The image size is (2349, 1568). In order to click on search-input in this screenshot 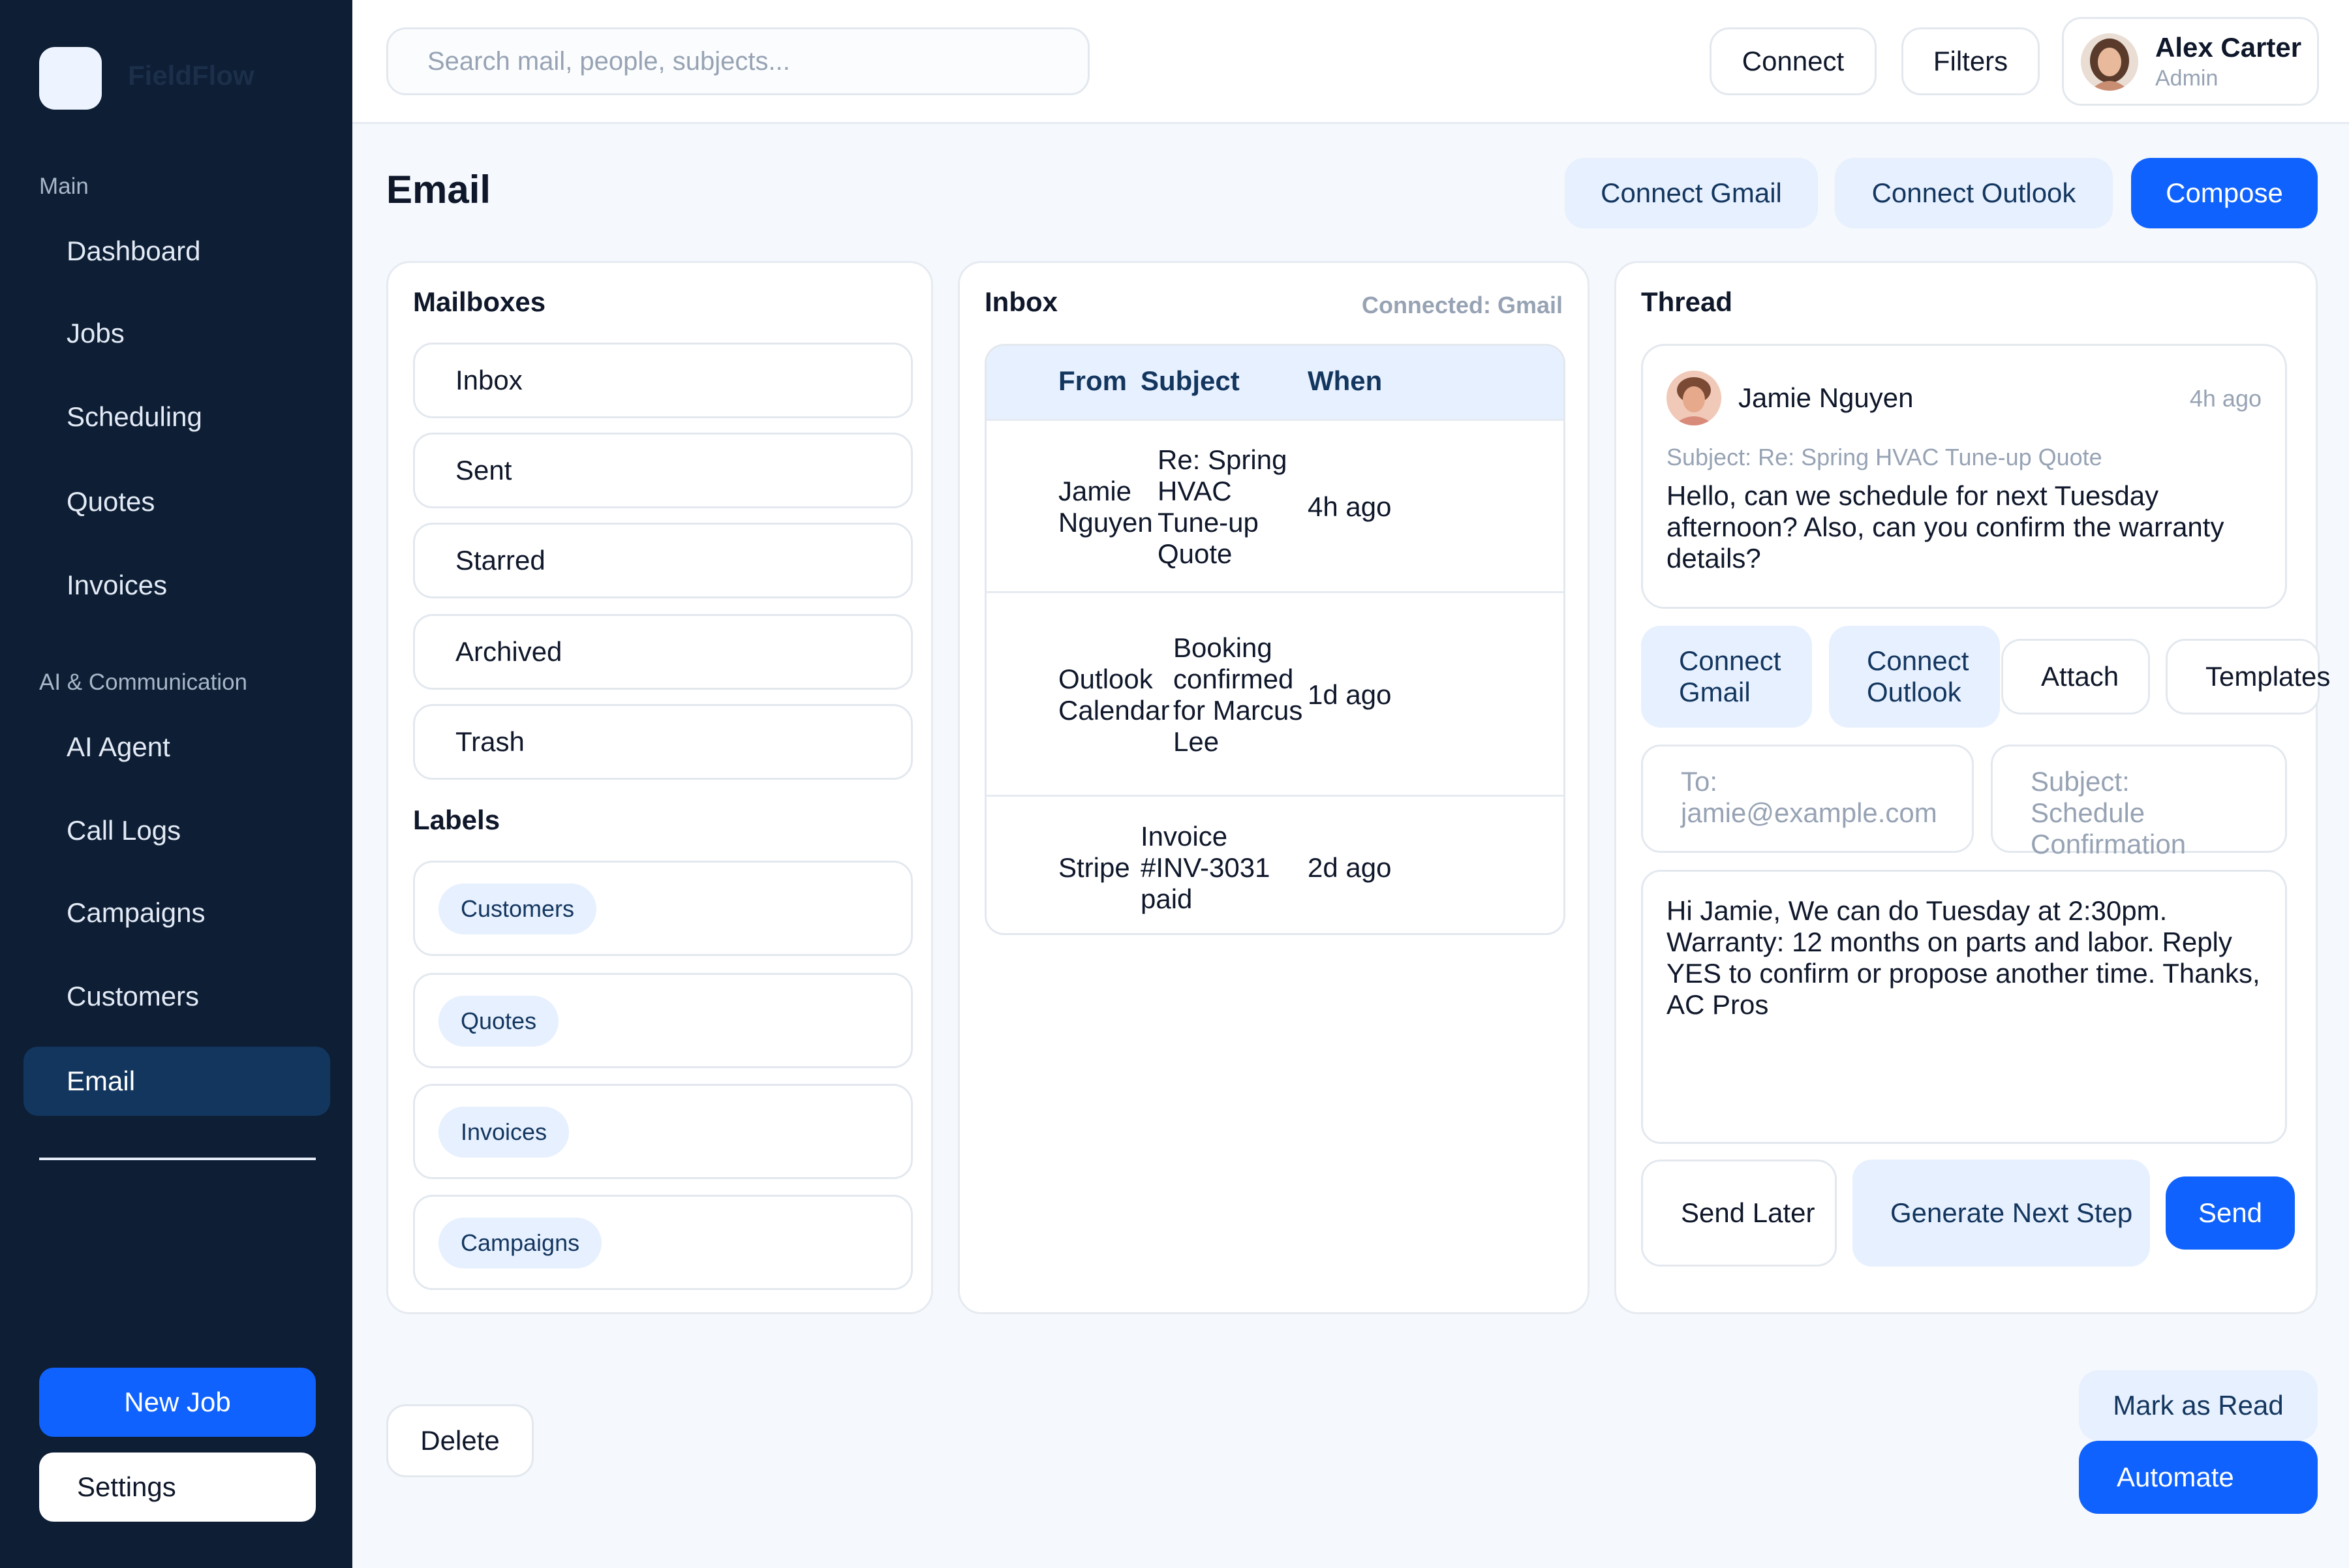, I will do `click(738, 61)`.